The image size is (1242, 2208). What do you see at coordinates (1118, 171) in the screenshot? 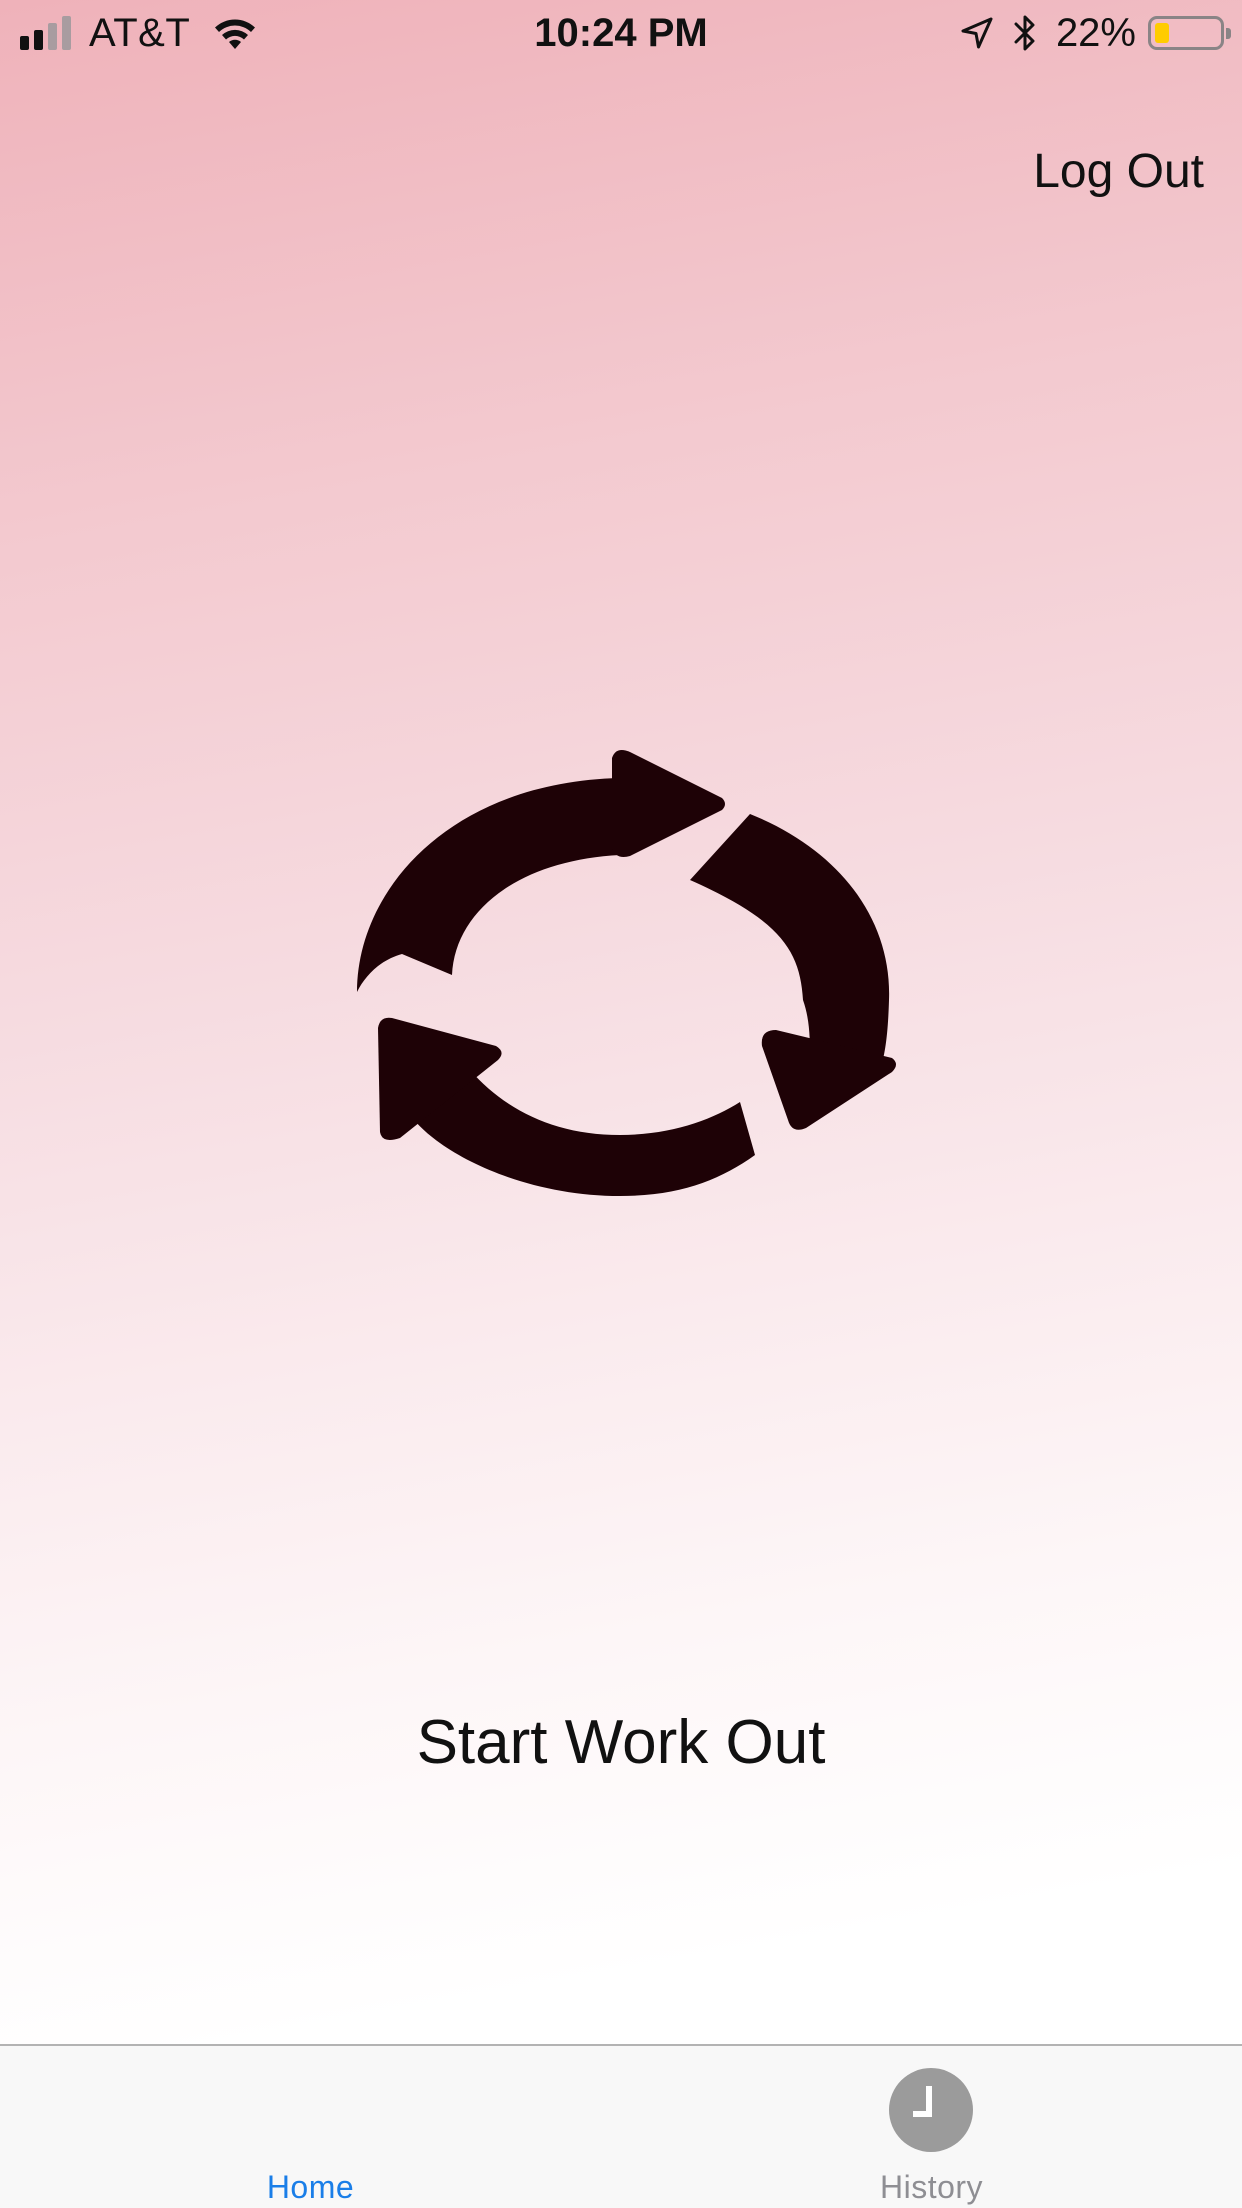
I see `logout-button: Log Out` at bounding box center [1118, 171].